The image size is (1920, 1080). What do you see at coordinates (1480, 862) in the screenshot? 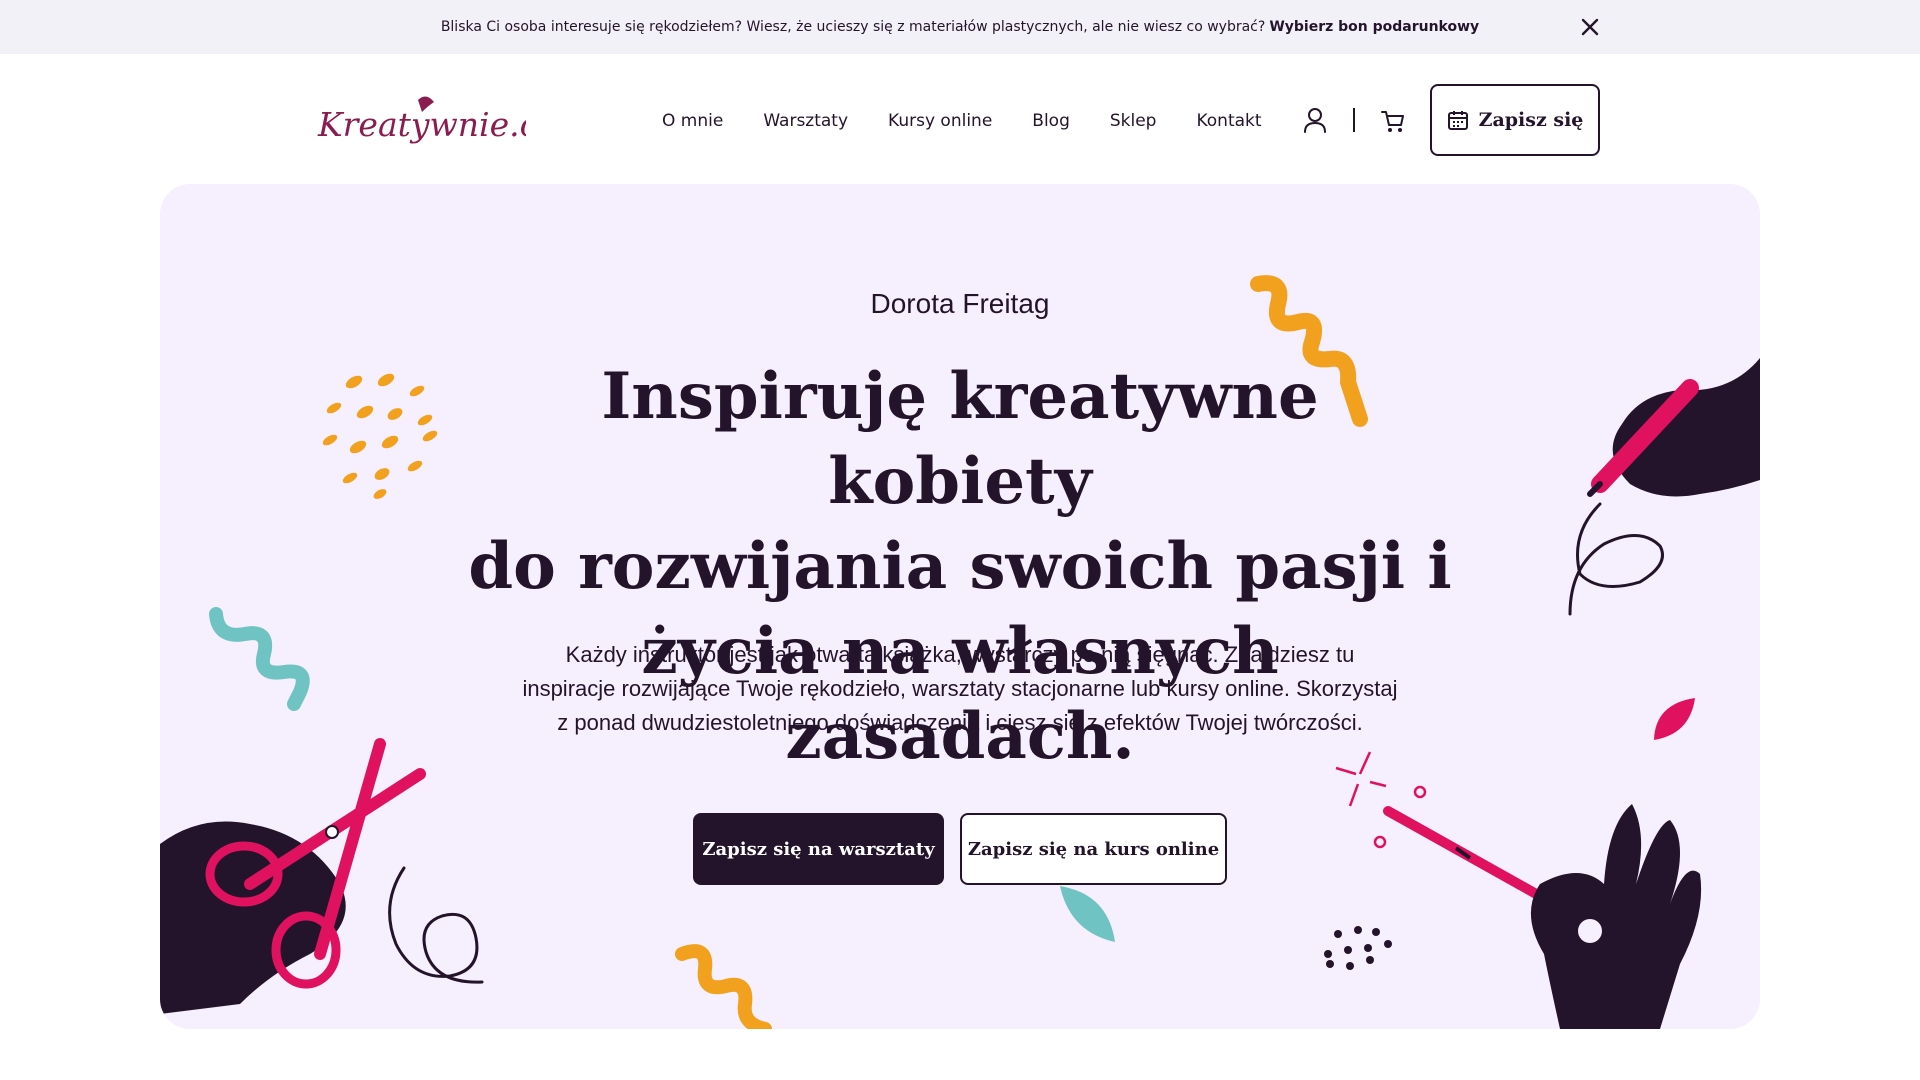
I see `wand-decoration` at bounding box center [1480, 862].